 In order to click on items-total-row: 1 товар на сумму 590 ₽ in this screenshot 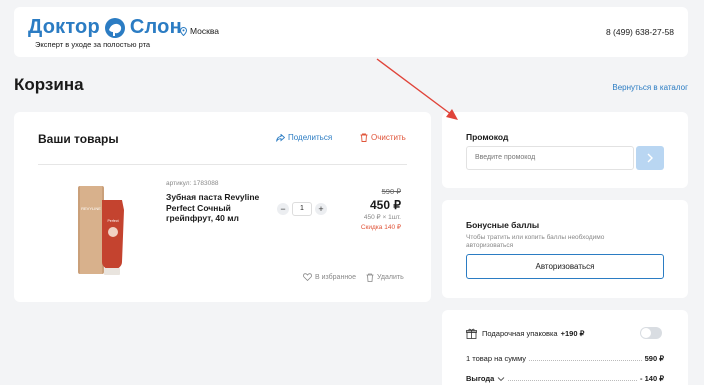, I will do `click(565, 358)`.